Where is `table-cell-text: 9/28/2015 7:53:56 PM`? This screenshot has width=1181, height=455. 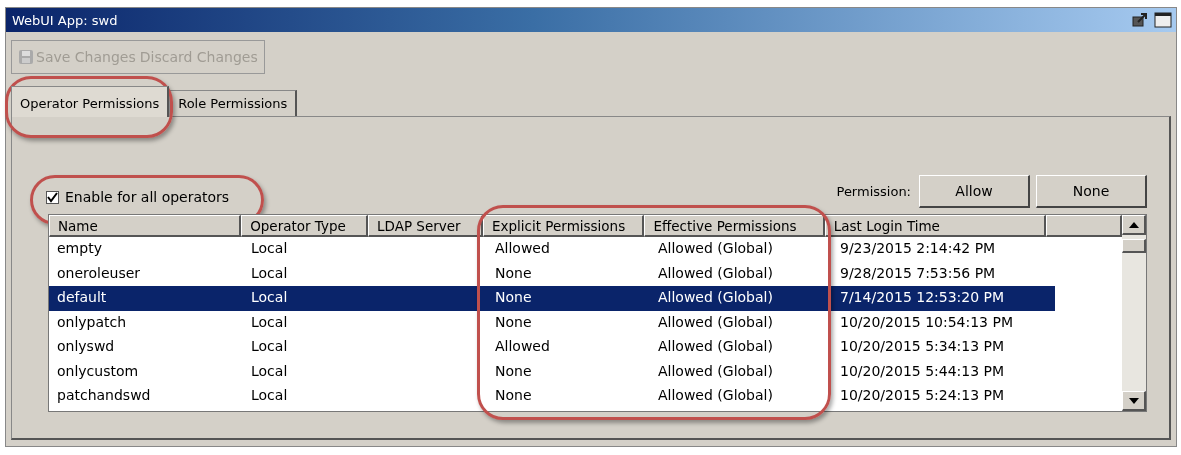 table-cell-text: 9/28/2015 7:53:56 PM is located at coordinates (918, 273).